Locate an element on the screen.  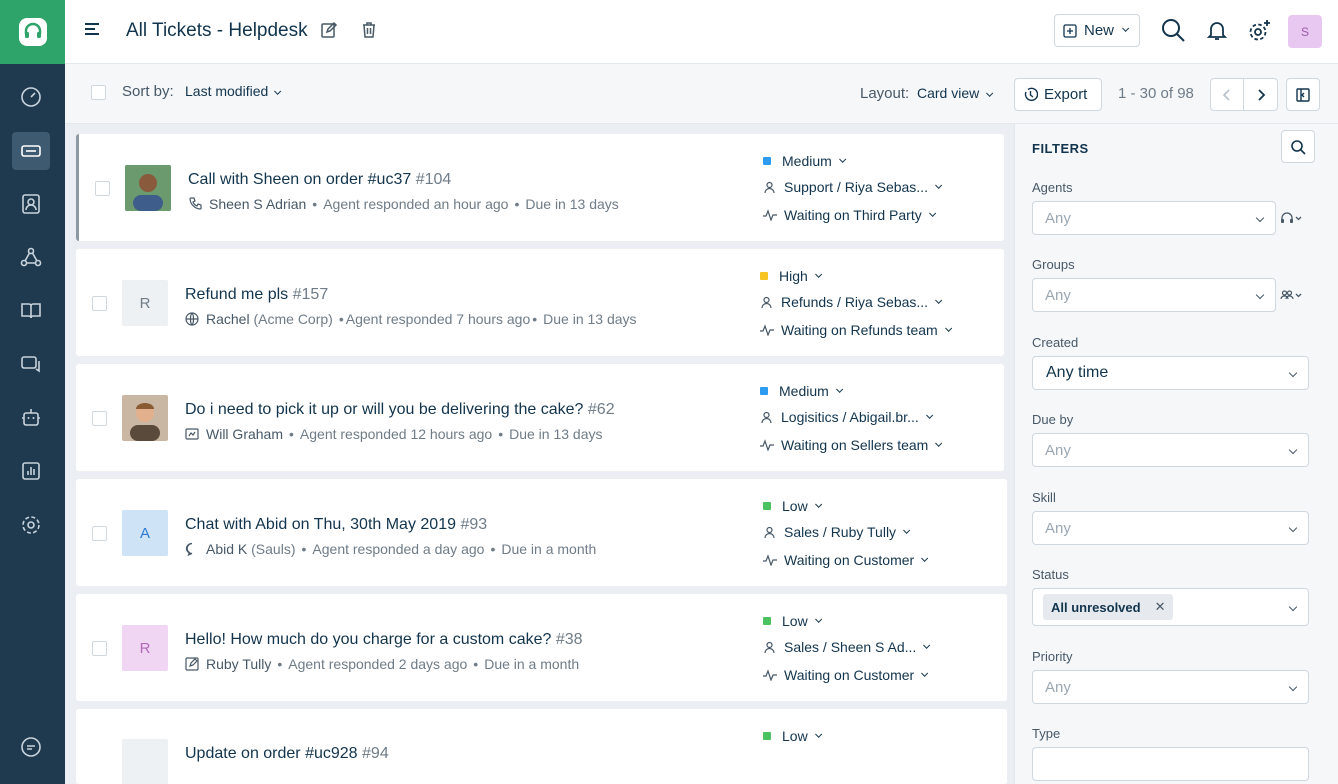
layout-dropdown: Card view is located at coordinates (955, 93).